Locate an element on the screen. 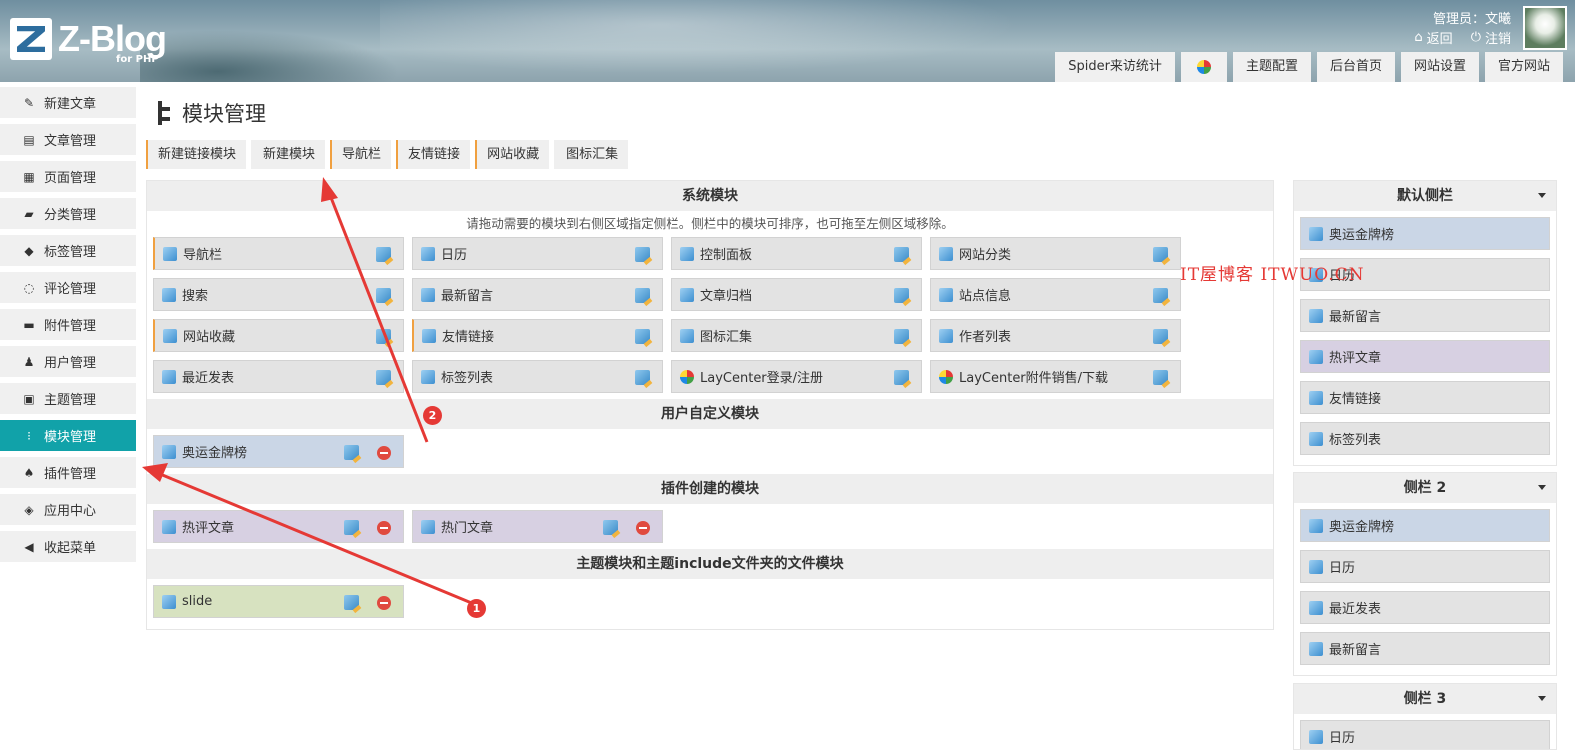  annotation-badge-1: 1 is located at coordinates (476, 608).